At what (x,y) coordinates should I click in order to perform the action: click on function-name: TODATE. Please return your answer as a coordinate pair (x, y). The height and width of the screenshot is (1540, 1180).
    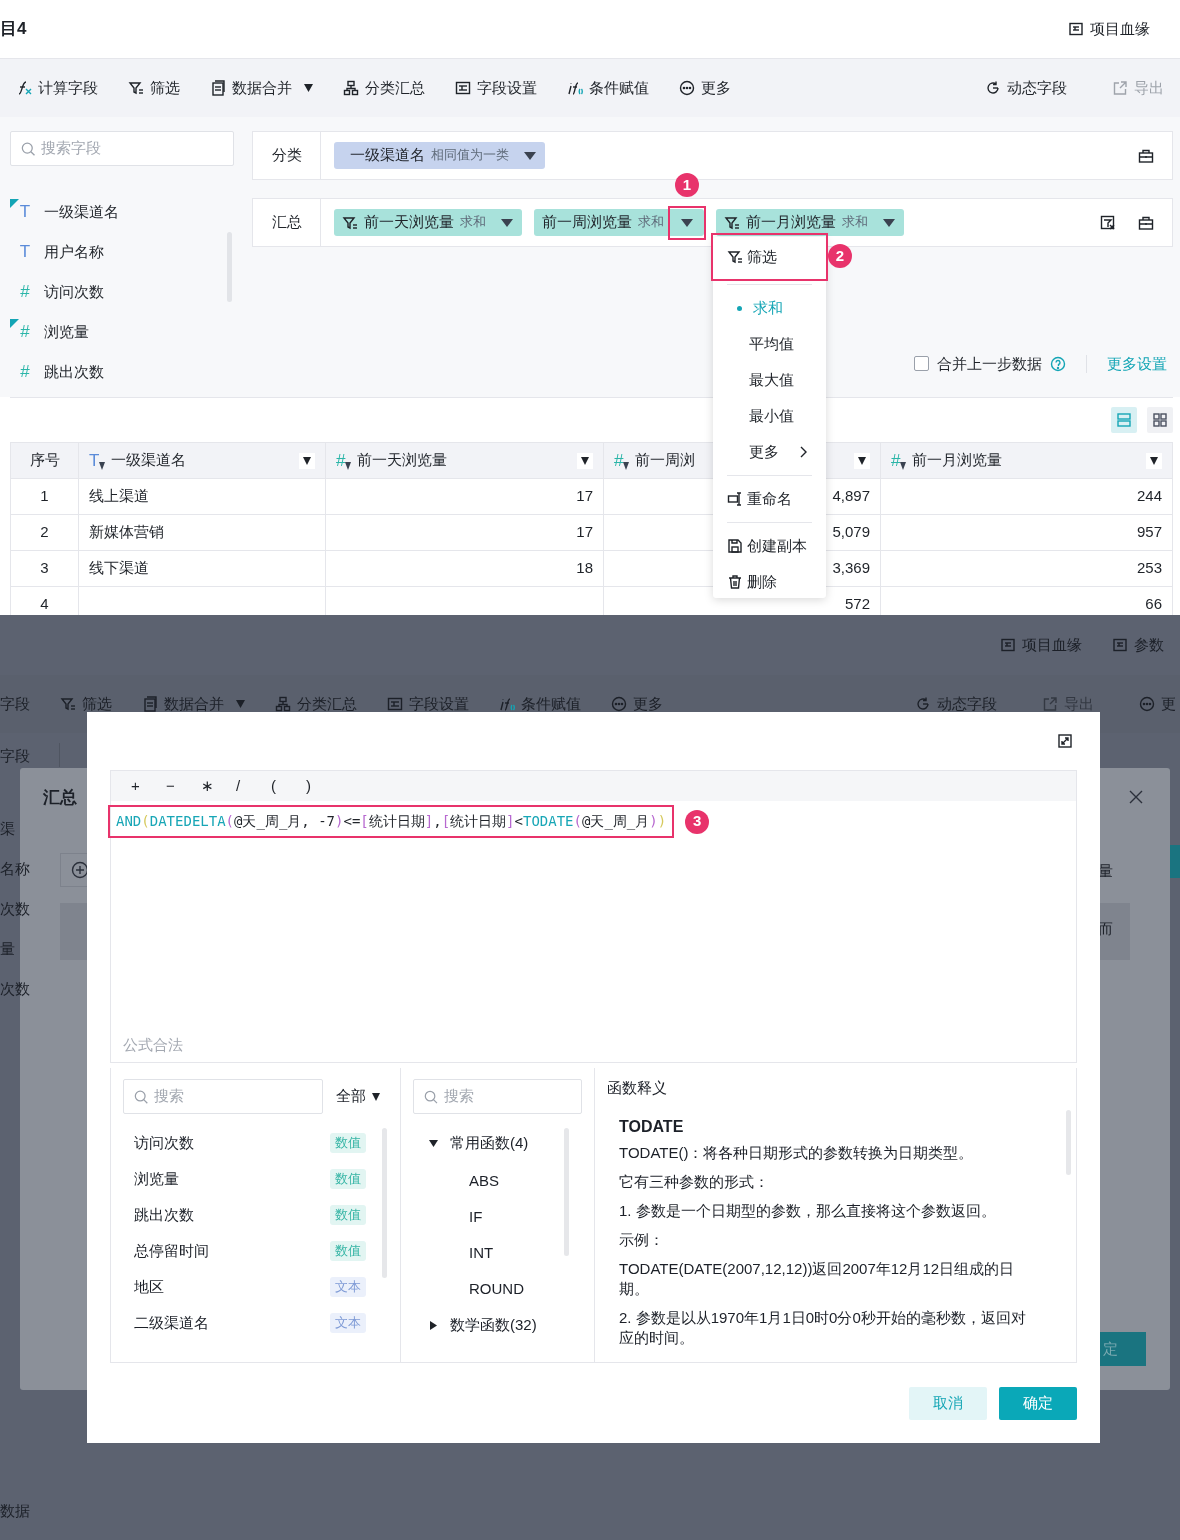
    Looking at the image, I should click on (652, 1126).